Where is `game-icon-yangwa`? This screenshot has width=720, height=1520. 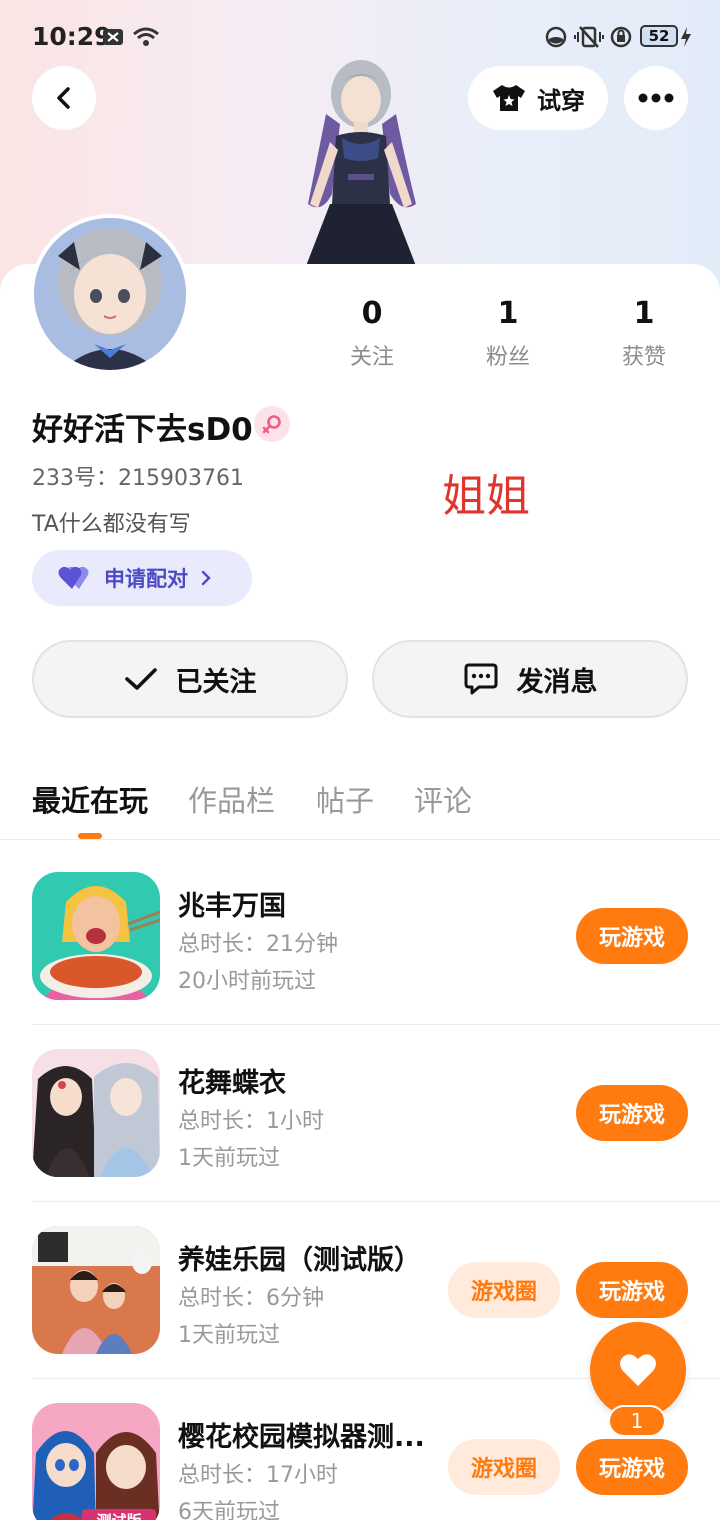
game-icon-yangwa is located at coordinates (96, 1290).